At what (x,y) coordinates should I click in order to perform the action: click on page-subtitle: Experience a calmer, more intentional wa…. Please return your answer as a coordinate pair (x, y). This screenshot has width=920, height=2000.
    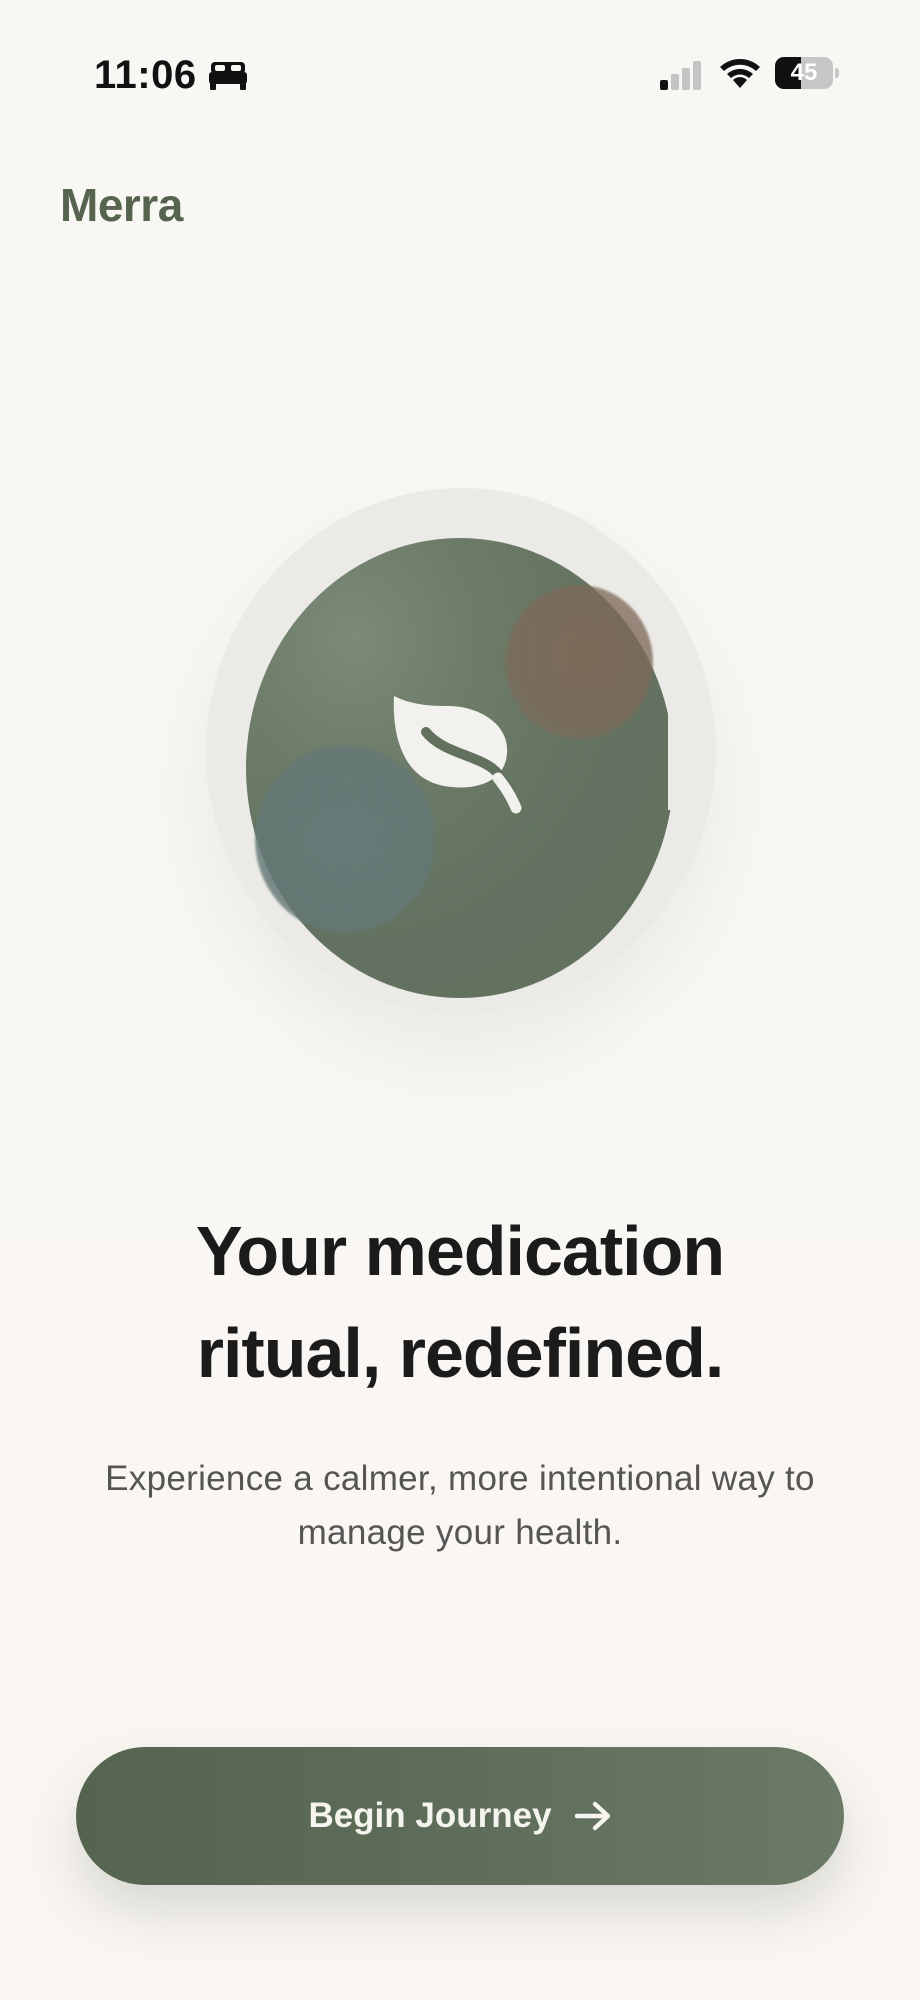
    Looking at the image, I should click on (460, 1506).